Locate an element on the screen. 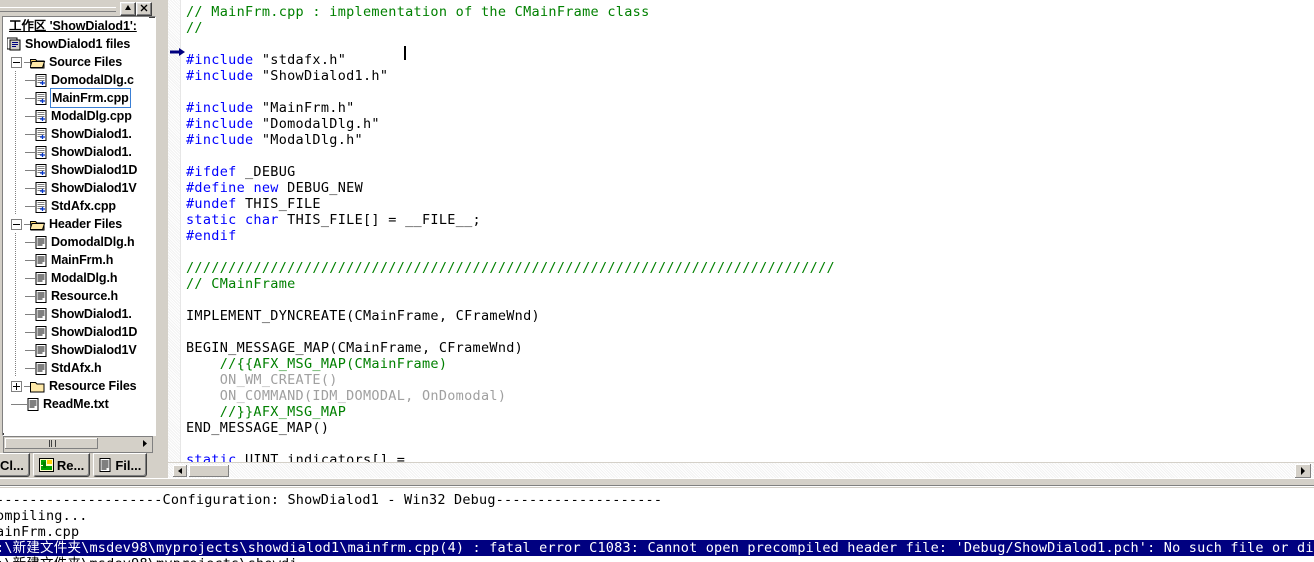 This screenshot has height=562, width=1314. tree-file-row: StdAfx.h is located at coordinates (76, 368).